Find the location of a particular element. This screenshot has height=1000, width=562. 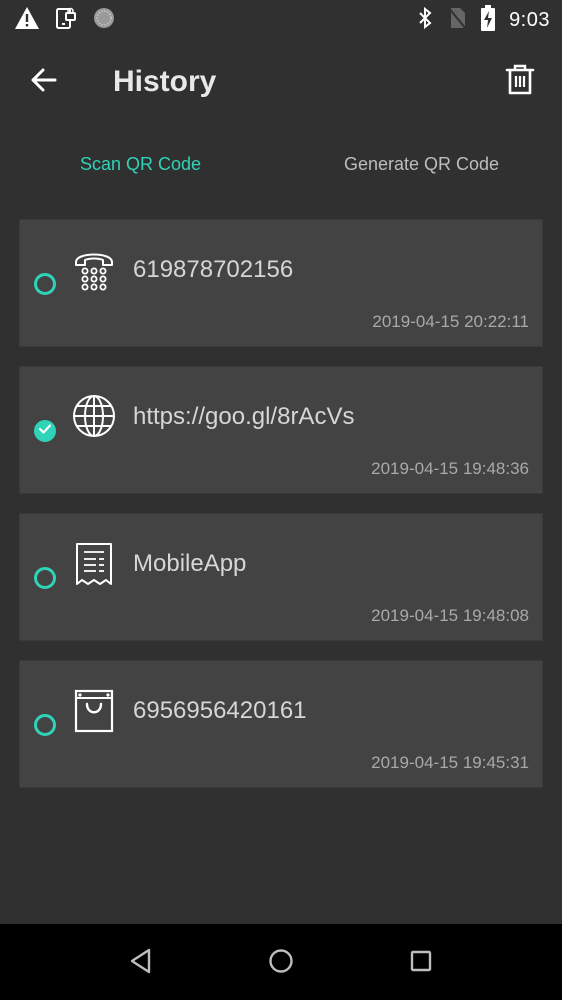

system-nav-bar is located at coordinates (281, 962).